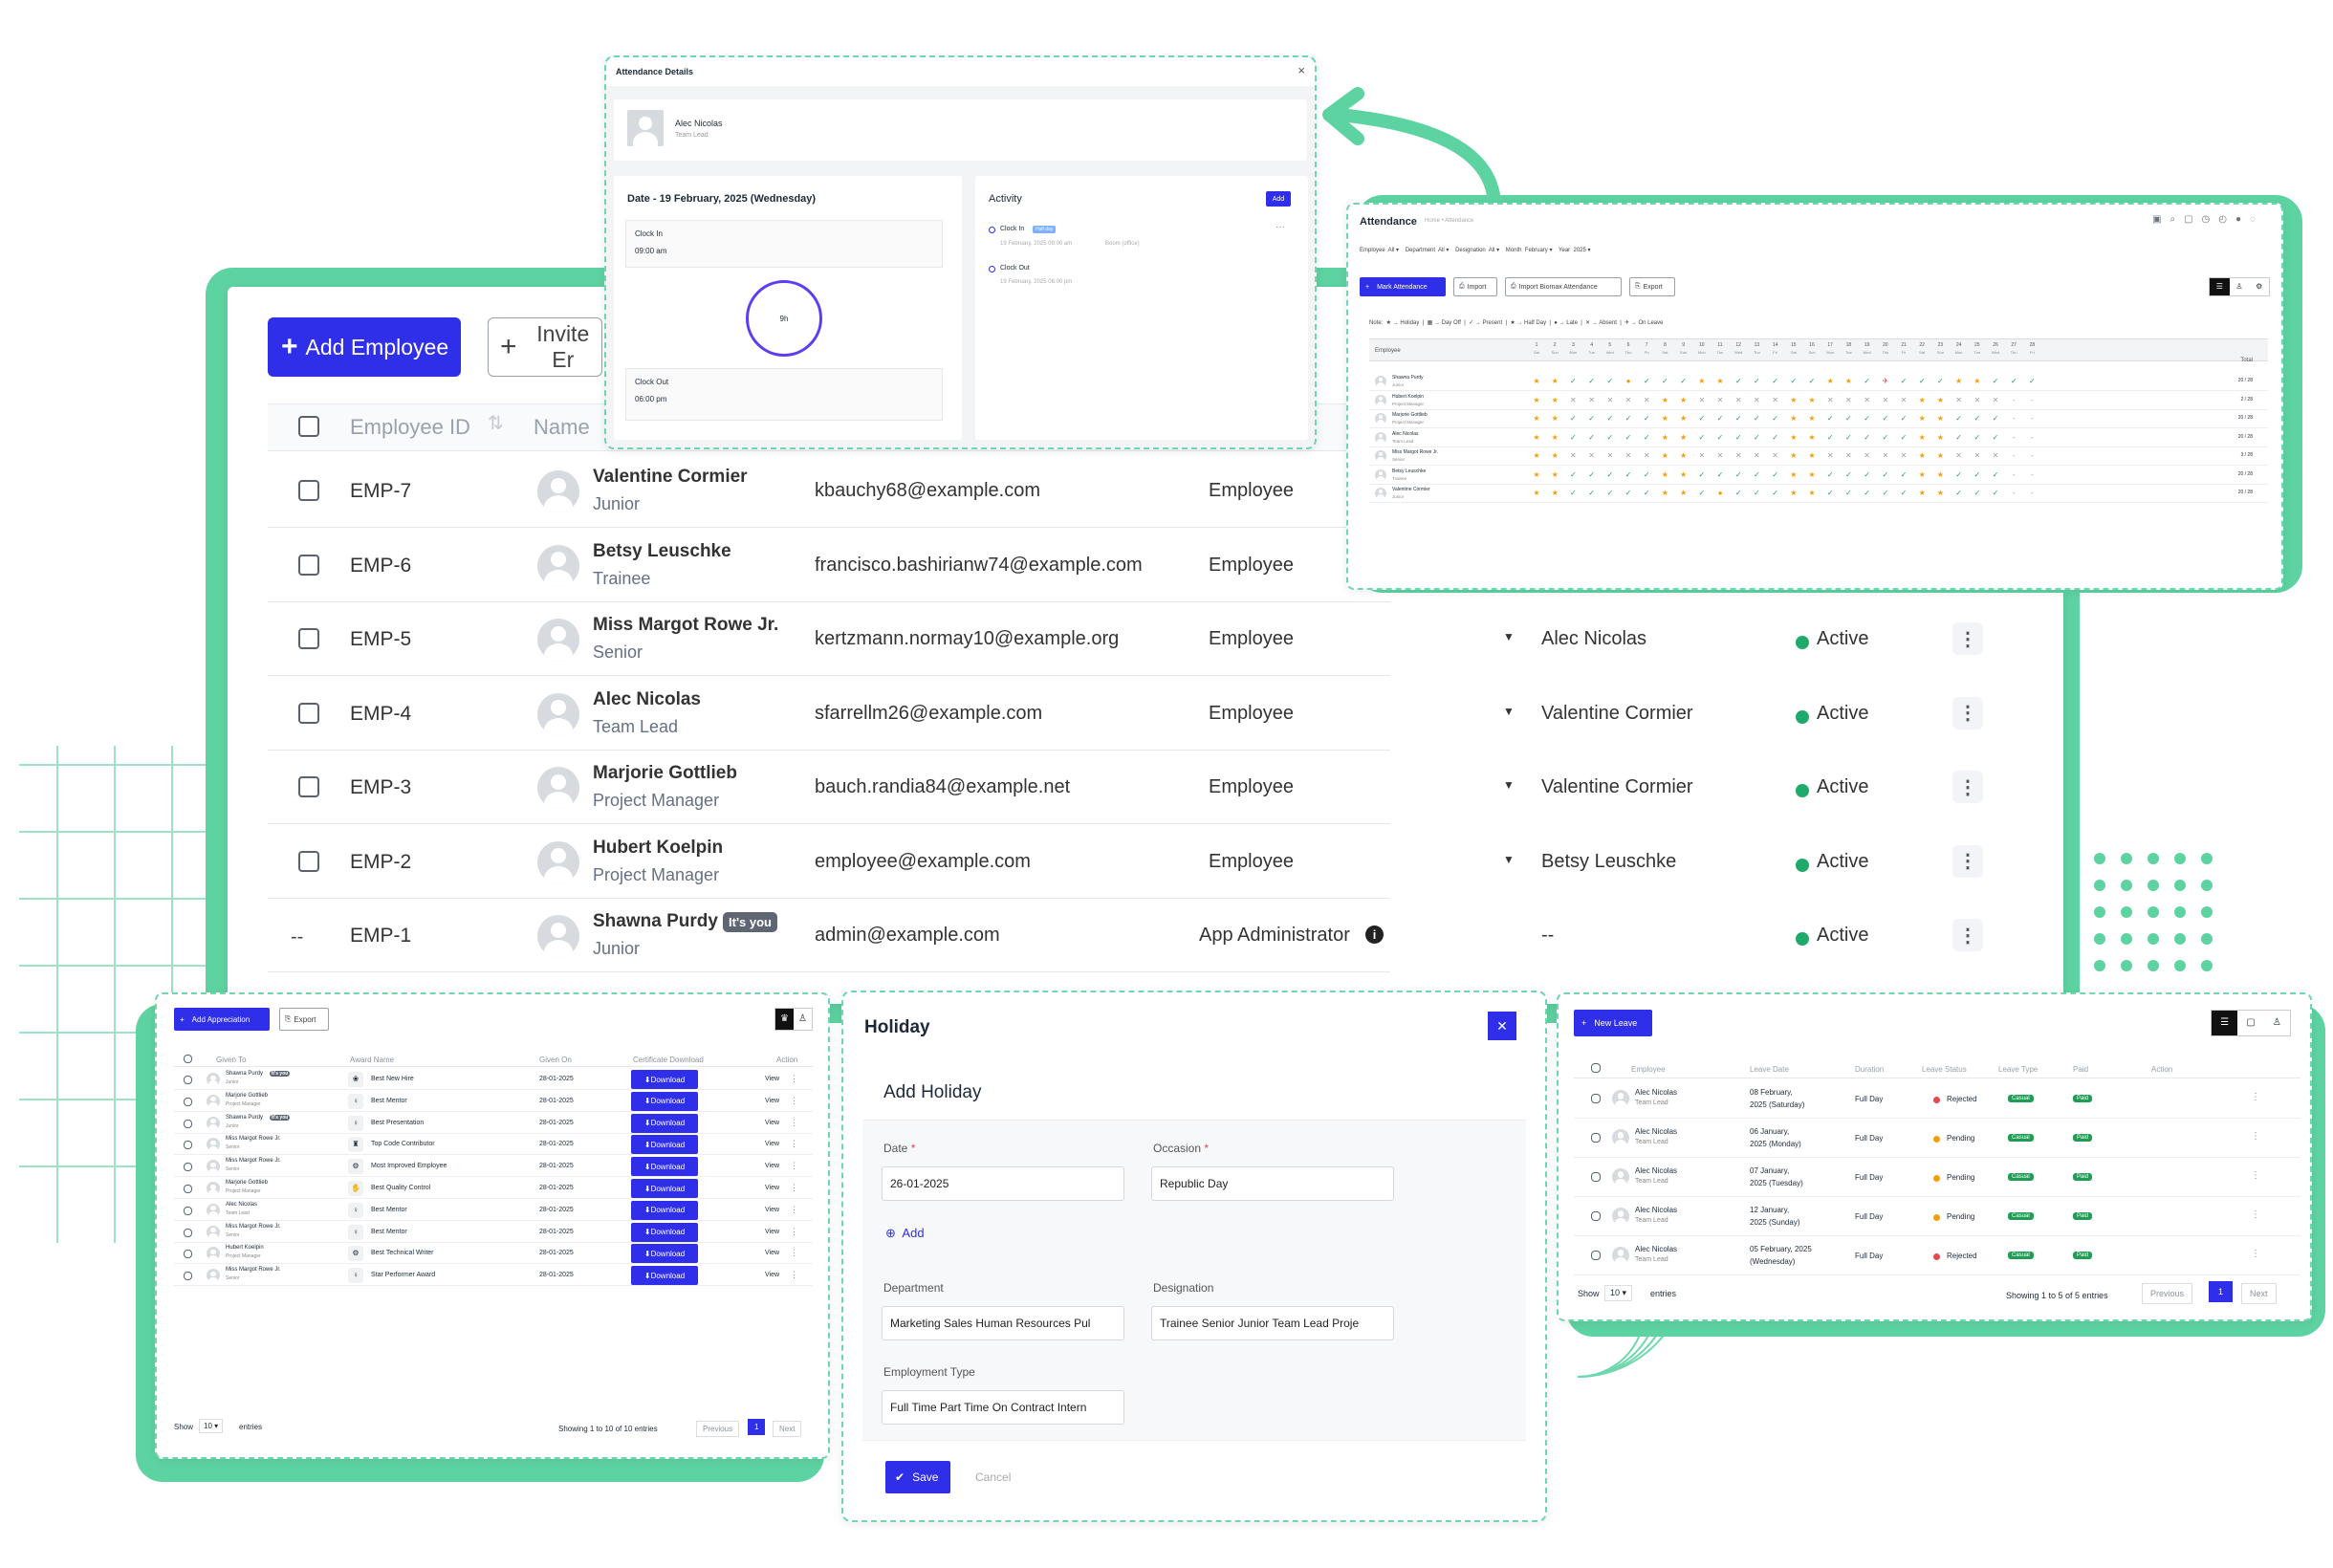  I want to click on date-input: 26-01-2025, so click(1003, 1183).